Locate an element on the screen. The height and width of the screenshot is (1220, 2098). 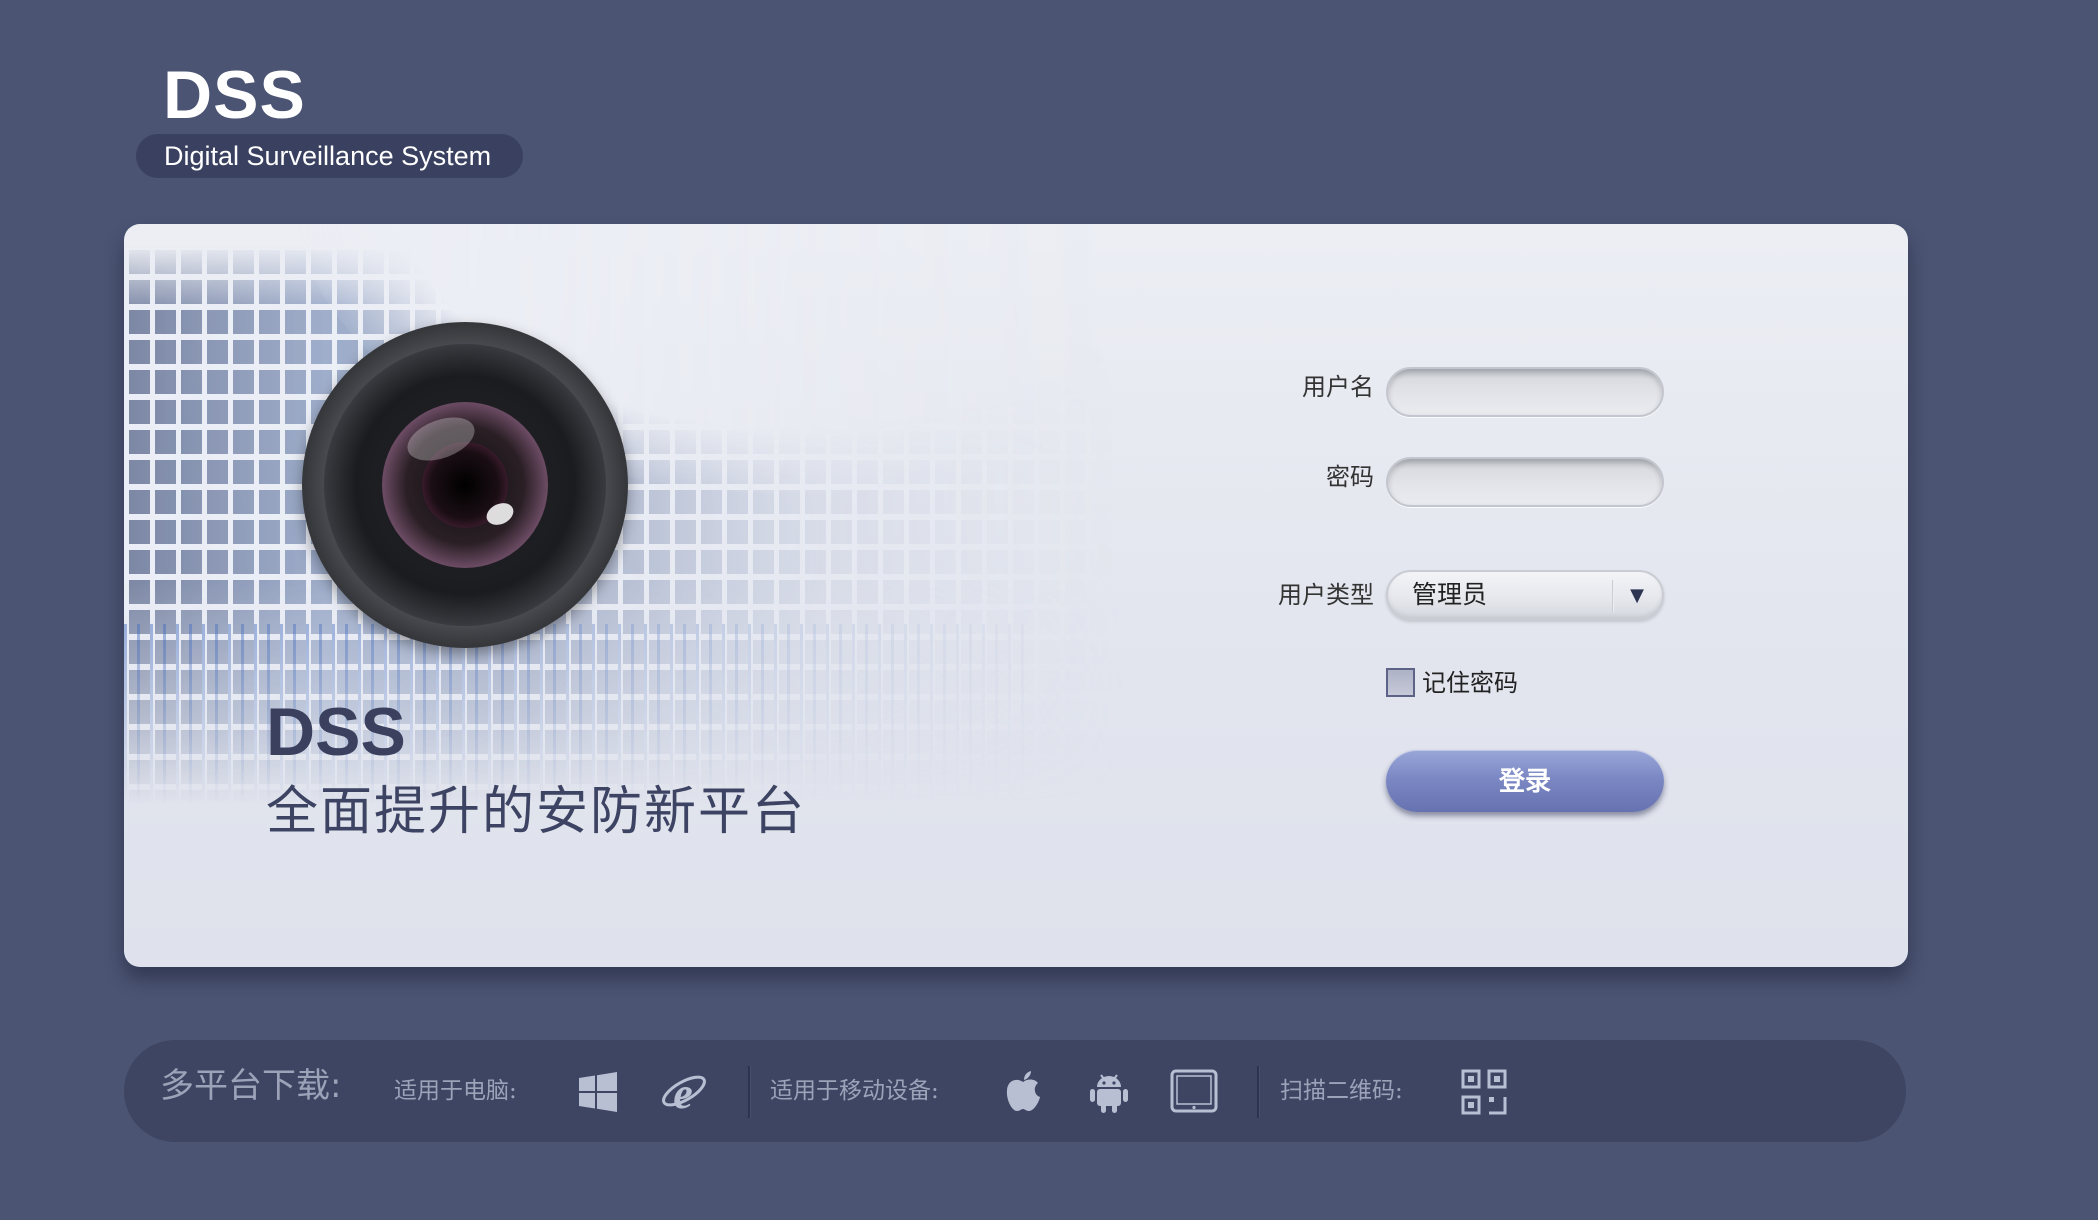
password-input is located at coordinates (1525, 482).